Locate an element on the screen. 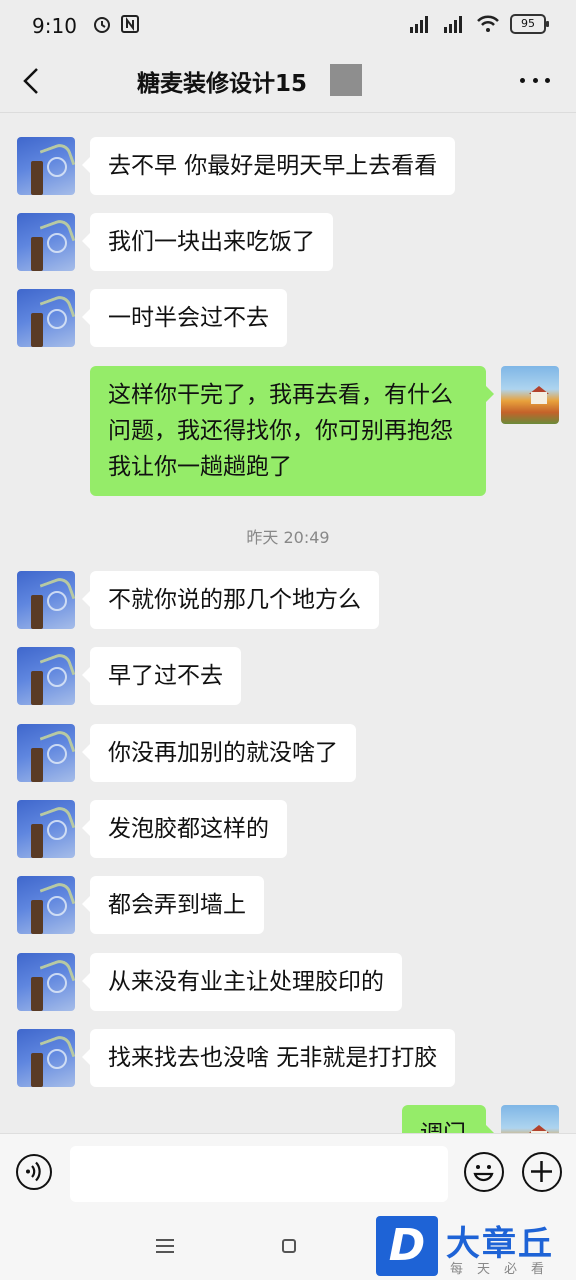 The image size is (576, 1280). watermark: D 大章丘 每天必看 is located at coordinates (476, 1247).